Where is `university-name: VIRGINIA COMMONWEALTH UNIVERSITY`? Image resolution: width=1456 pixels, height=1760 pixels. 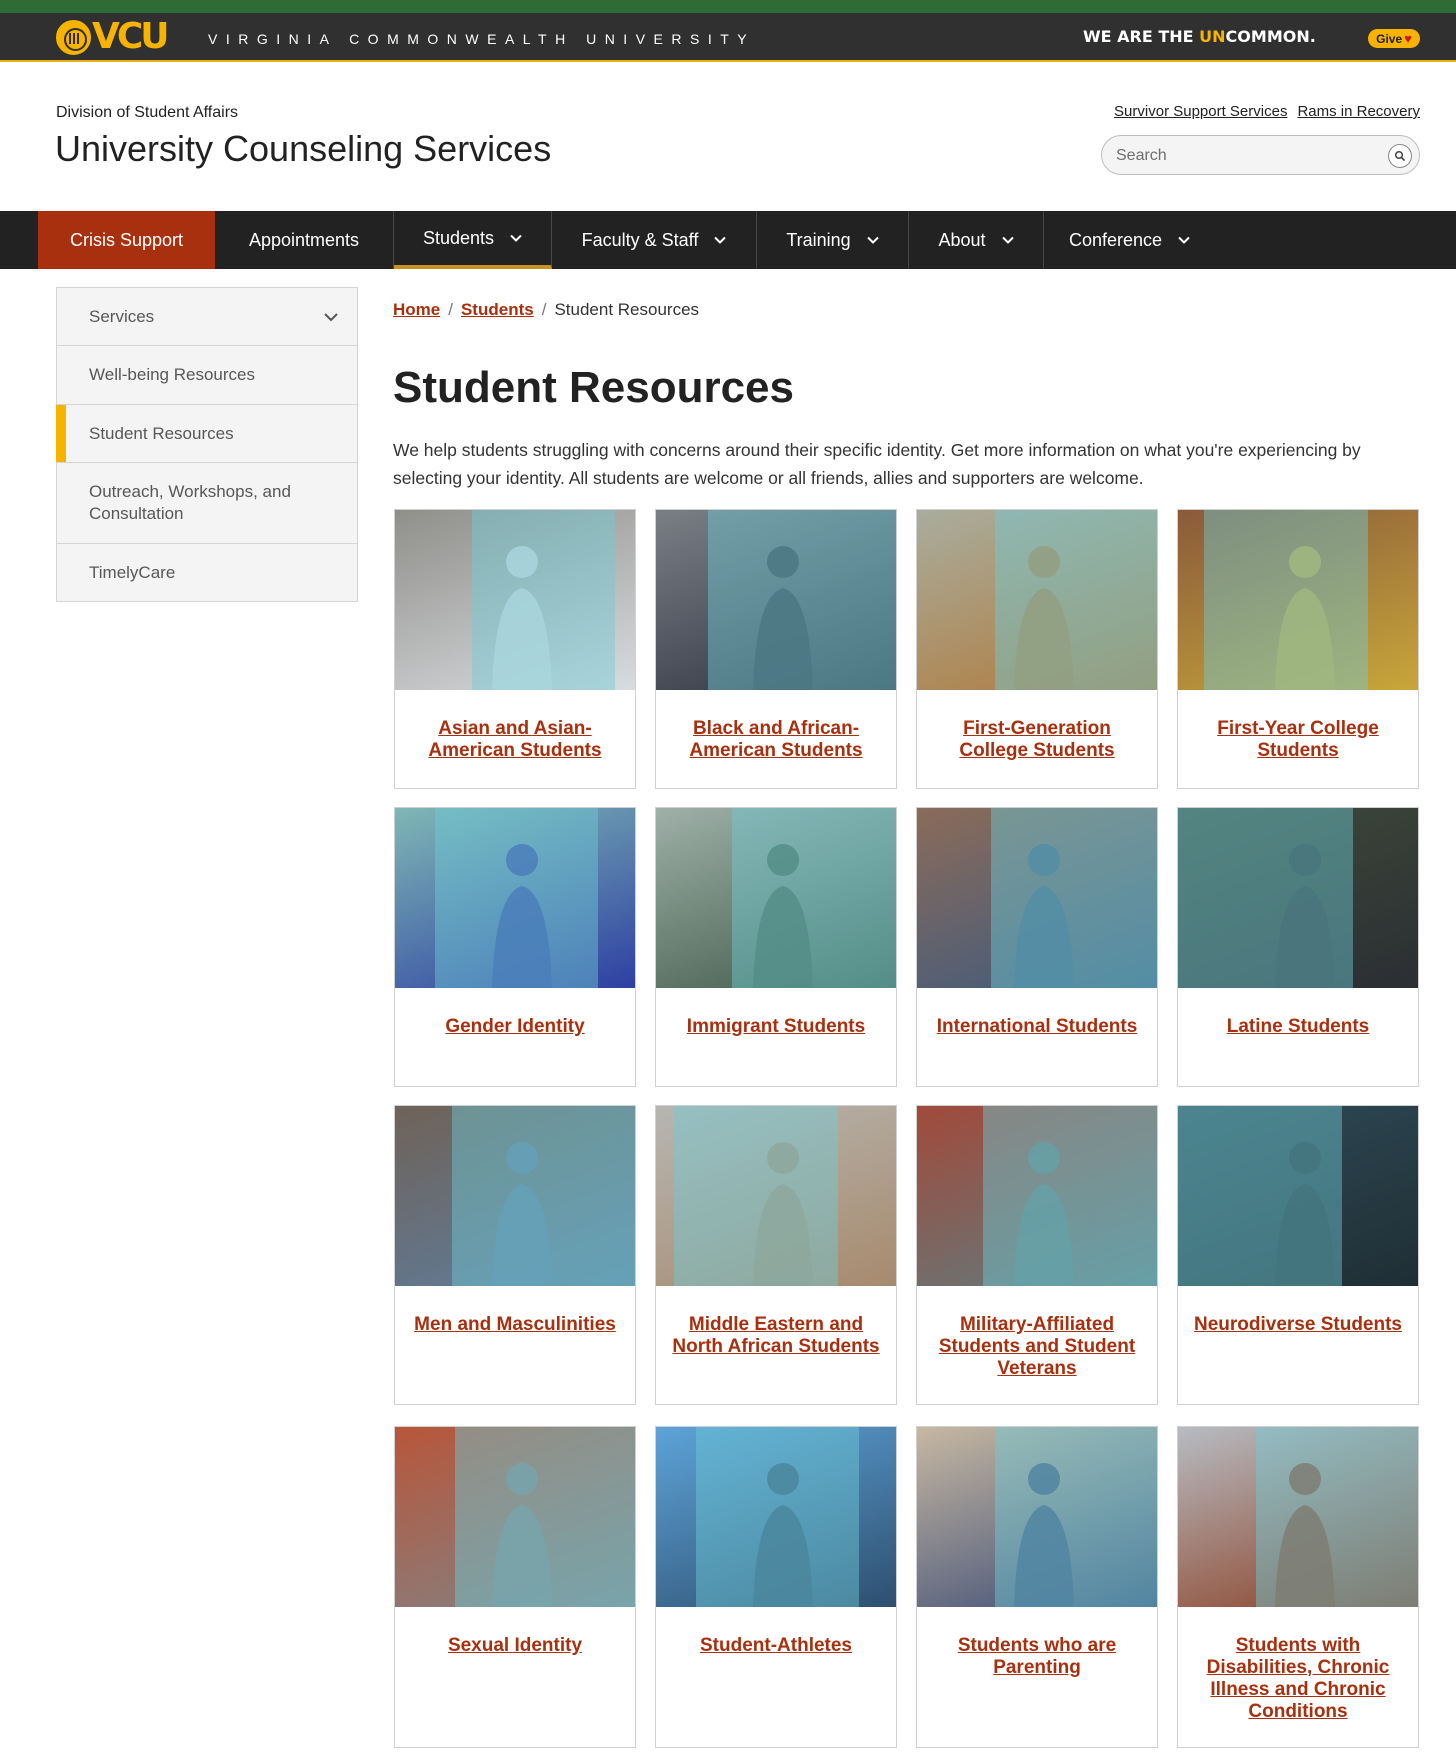
university-name: VIRGINIA COMMONWEALTH UNIVERSITY is located at coordinates (482, 39).